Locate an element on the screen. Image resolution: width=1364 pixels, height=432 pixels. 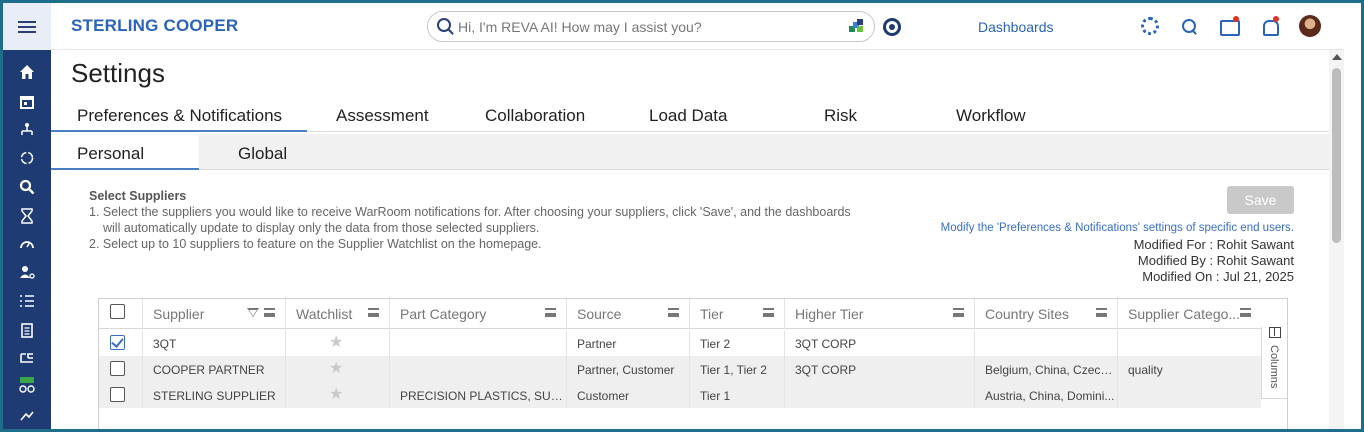
org-chart-icon is located at coordinates (27, 358).